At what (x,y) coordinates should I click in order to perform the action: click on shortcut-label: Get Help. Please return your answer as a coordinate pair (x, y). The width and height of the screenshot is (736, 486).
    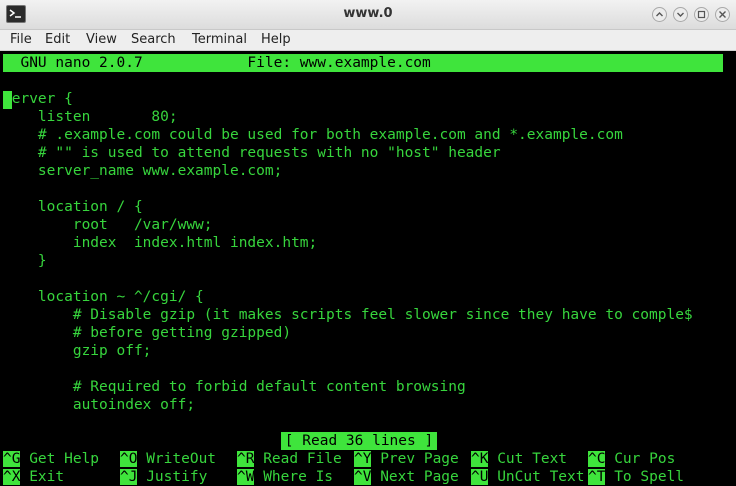
    Looking at the image, I should click on (64, 459).